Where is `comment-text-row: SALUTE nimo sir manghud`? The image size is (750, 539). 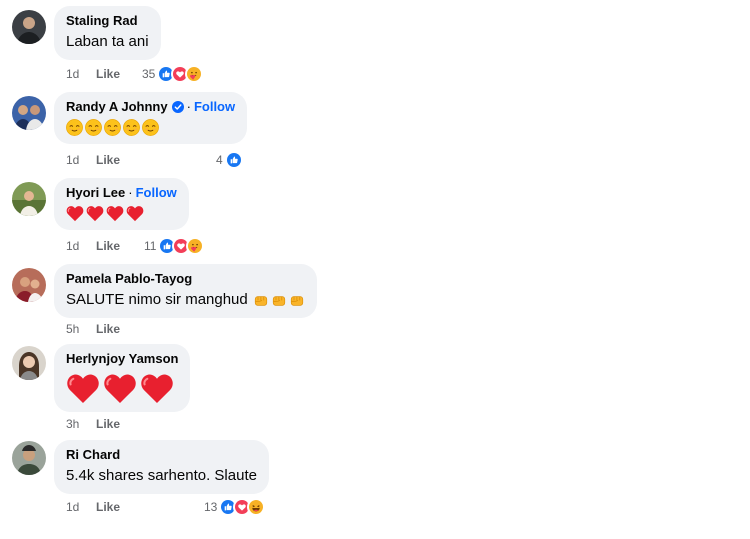 comment-text-row: SALUTE nimo sir manghud is located at coordinates (185, 300).